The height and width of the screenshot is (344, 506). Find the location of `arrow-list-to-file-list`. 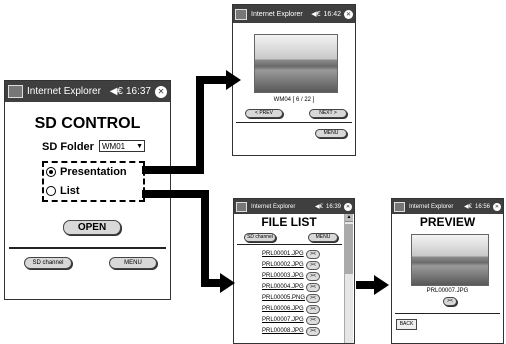

arrow-list-to-file-list is located at coordinates (182, 238).